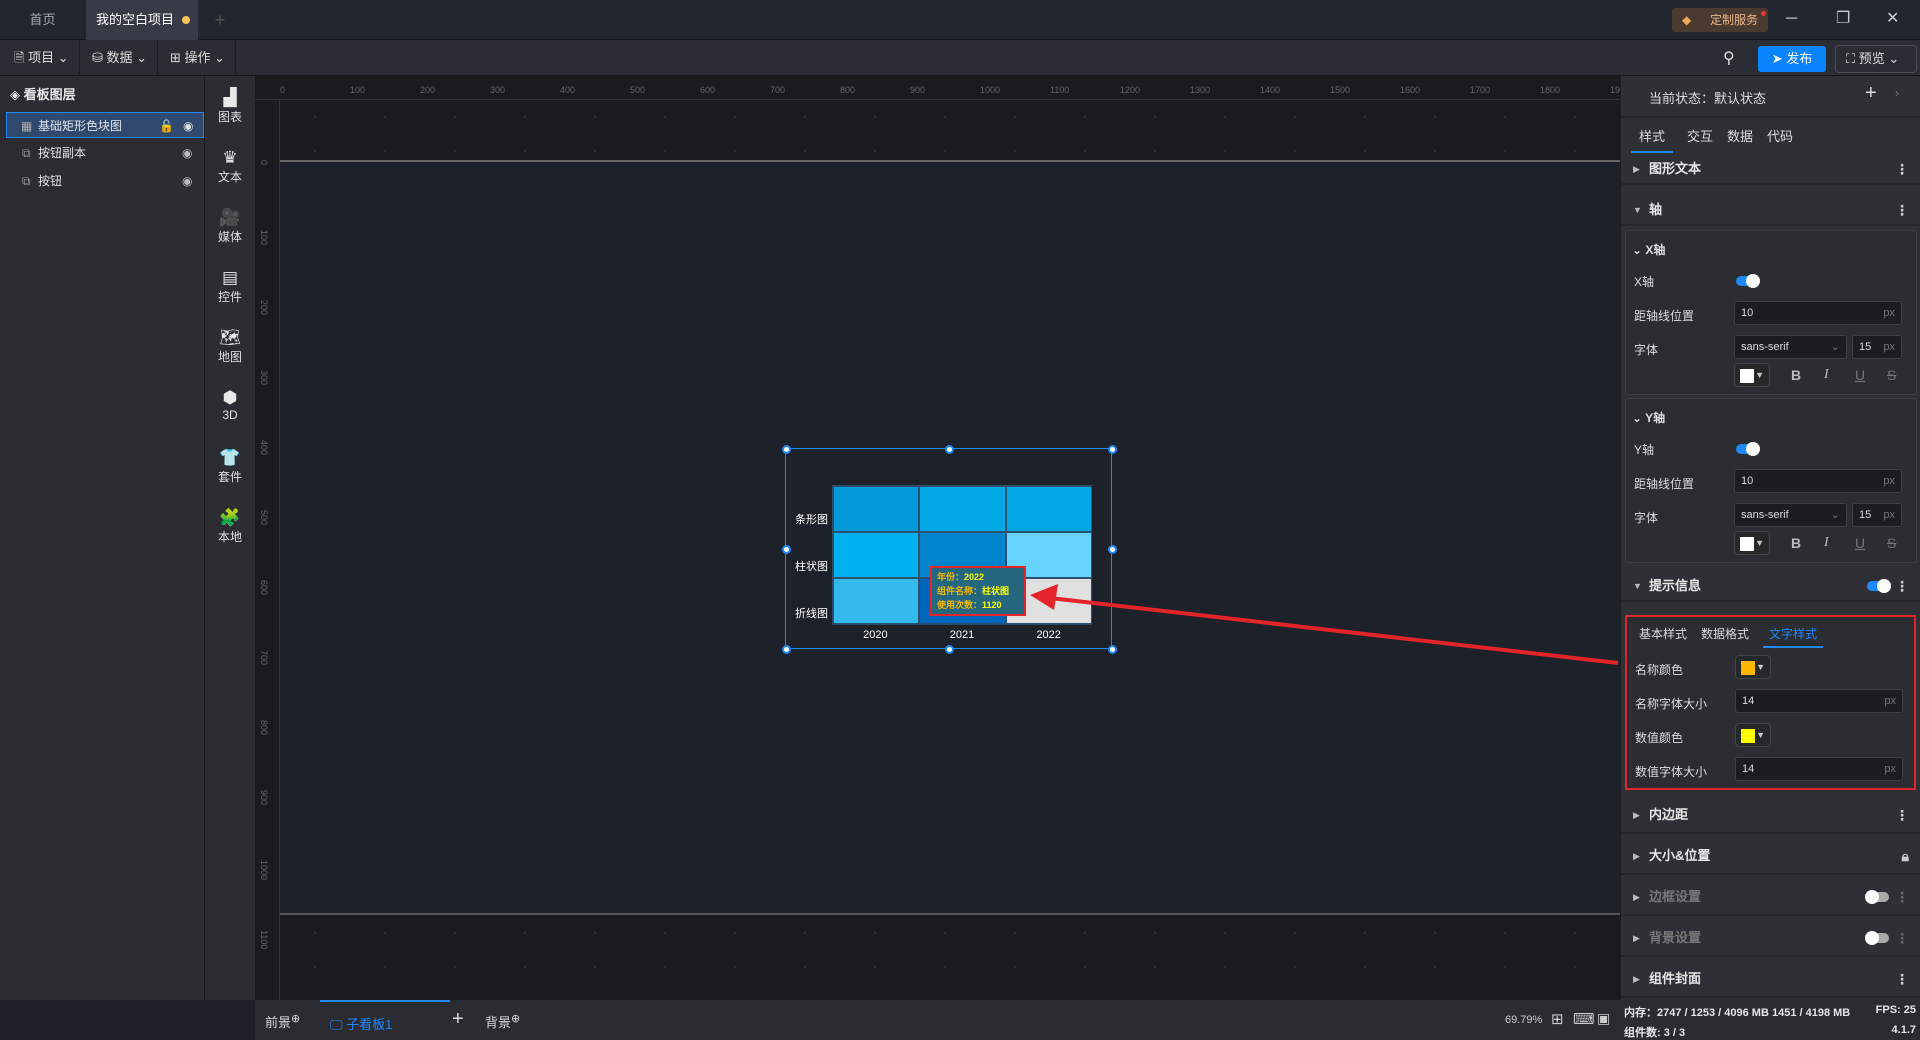 This screenshot has height=1040, width=1920. I want to click on name-color-picker: ▼, so click(1753, 667).